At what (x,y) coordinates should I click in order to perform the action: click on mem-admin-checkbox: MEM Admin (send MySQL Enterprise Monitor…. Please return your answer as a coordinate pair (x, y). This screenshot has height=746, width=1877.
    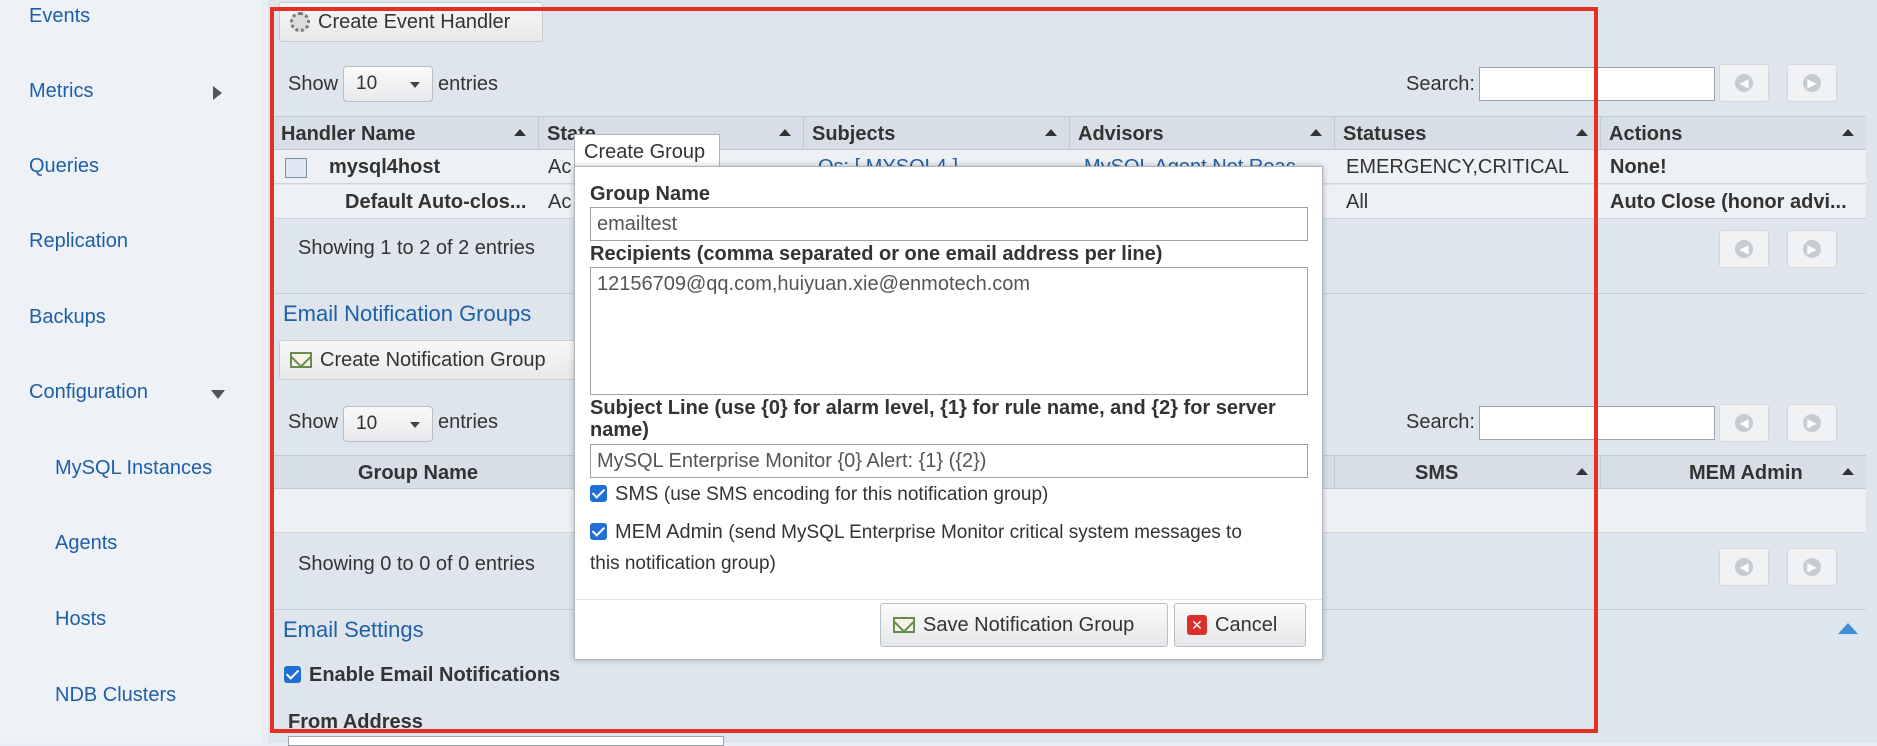
    Looking at the image, I should click on (916, 532).